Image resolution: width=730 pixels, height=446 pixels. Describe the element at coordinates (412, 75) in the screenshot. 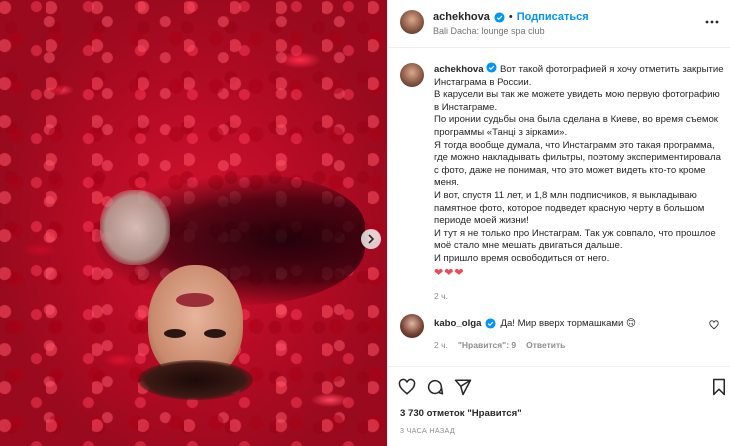

I see `caption-avatar` at that location.